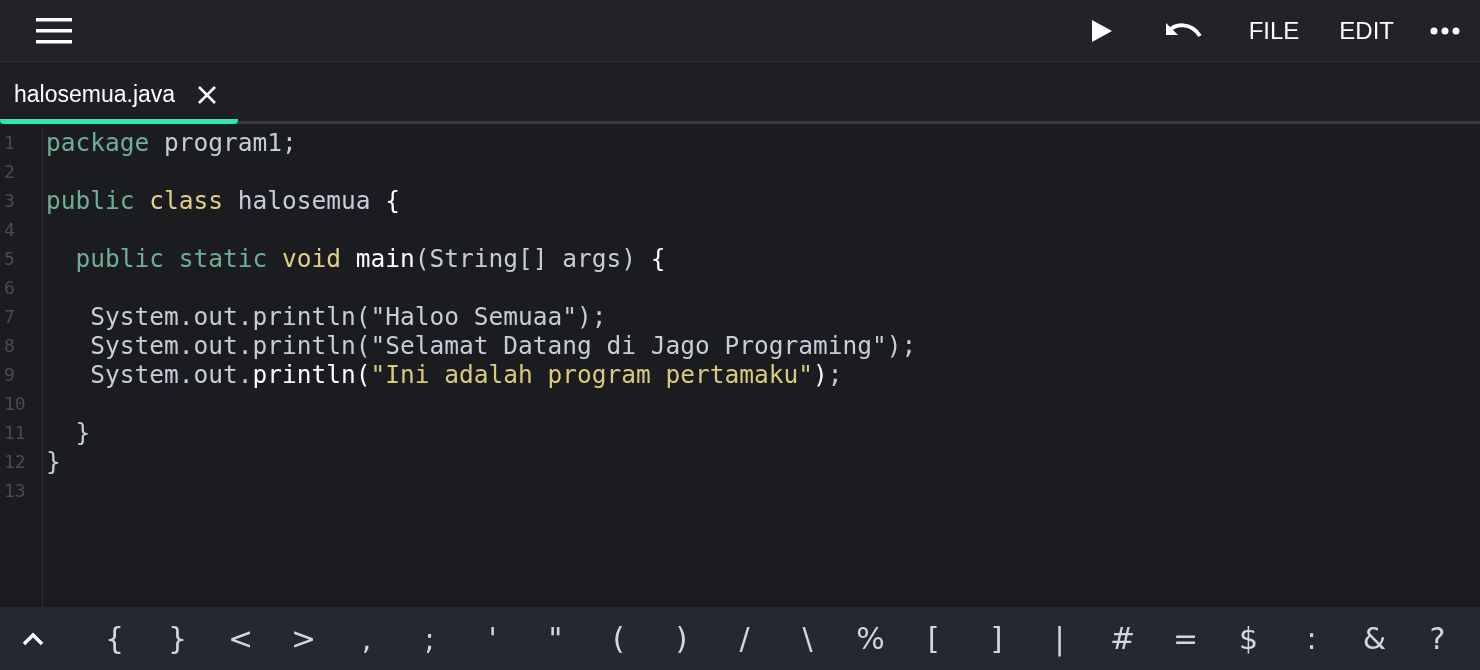 Image resolution: width=1480 pixels, height=670 pixels. I want to click on symbol-key: {, so click(114, 638).